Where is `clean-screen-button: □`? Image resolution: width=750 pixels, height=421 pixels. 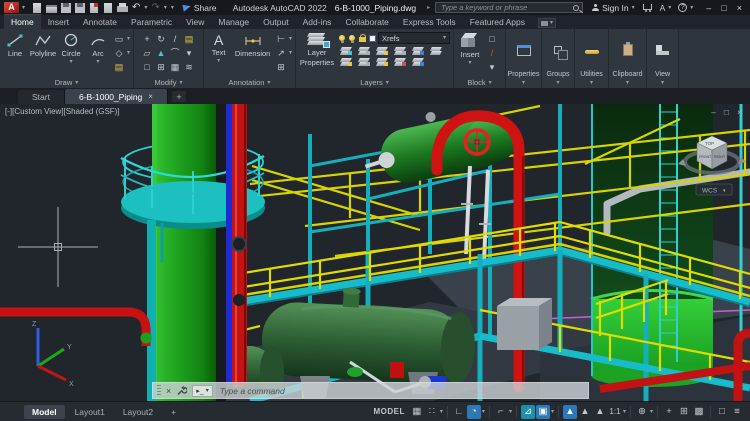 clean-screen-button: □ is located at coordinates (722, 412).